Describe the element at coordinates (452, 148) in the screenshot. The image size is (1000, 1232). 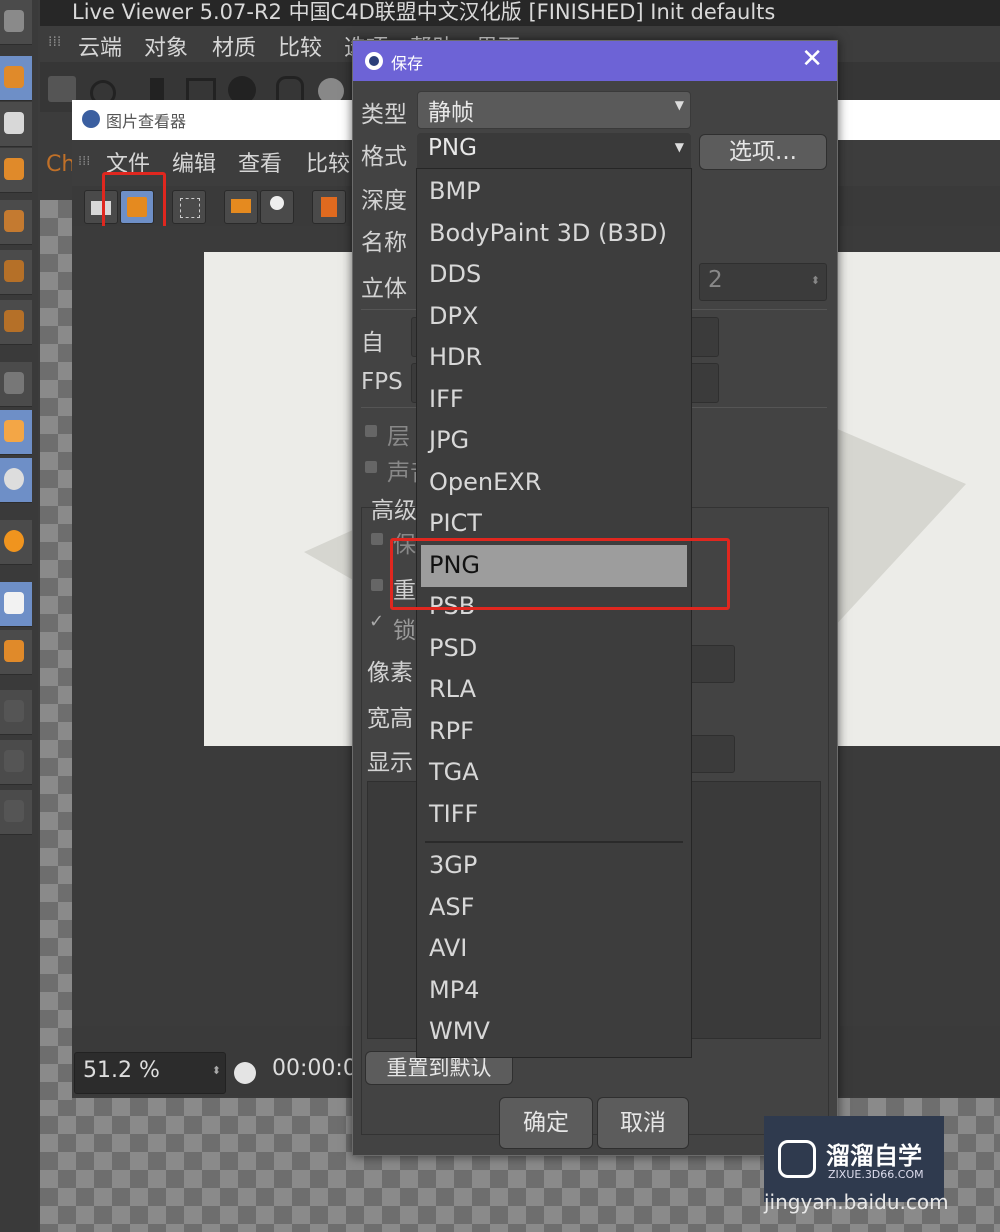
I see `format-value: PNG` at that location.